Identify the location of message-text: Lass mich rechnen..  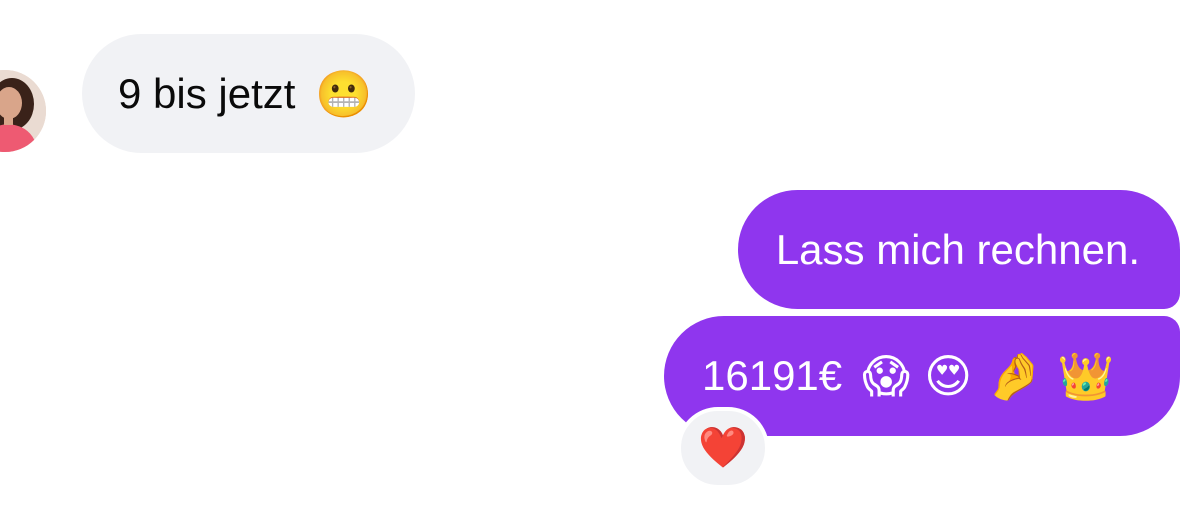
(957, 249).